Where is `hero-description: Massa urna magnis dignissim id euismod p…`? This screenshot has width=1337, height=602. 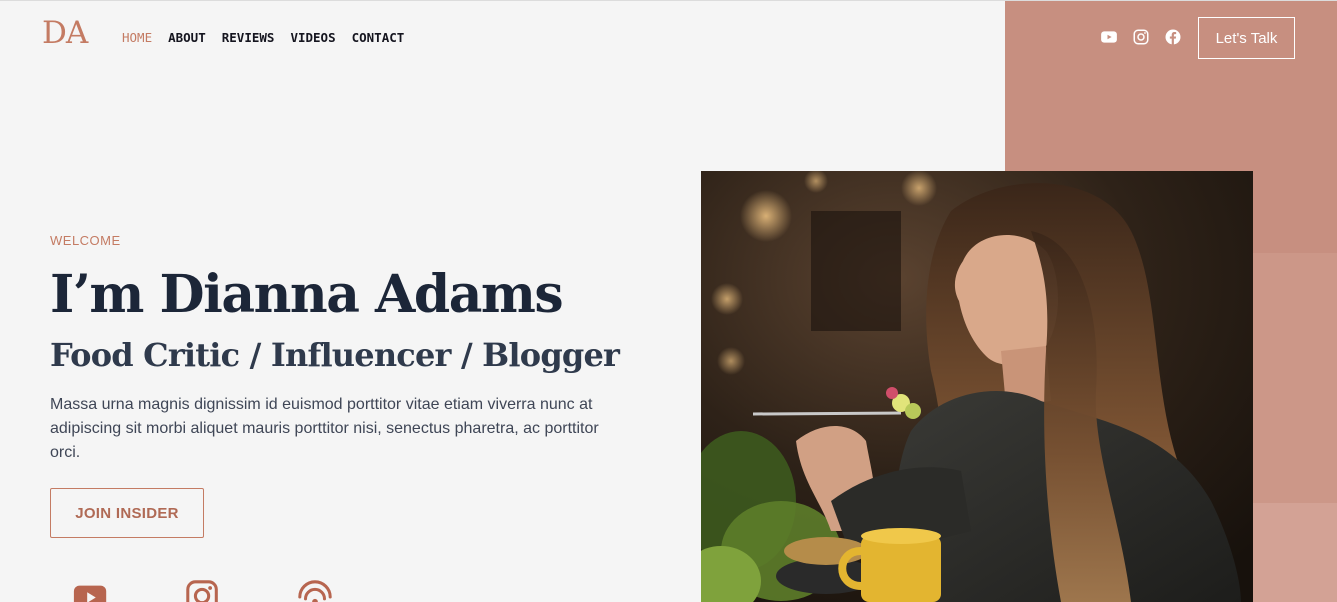
hero-description: Massa urna magnis dignissim id euismod p… is located at coordinates (324, 428).